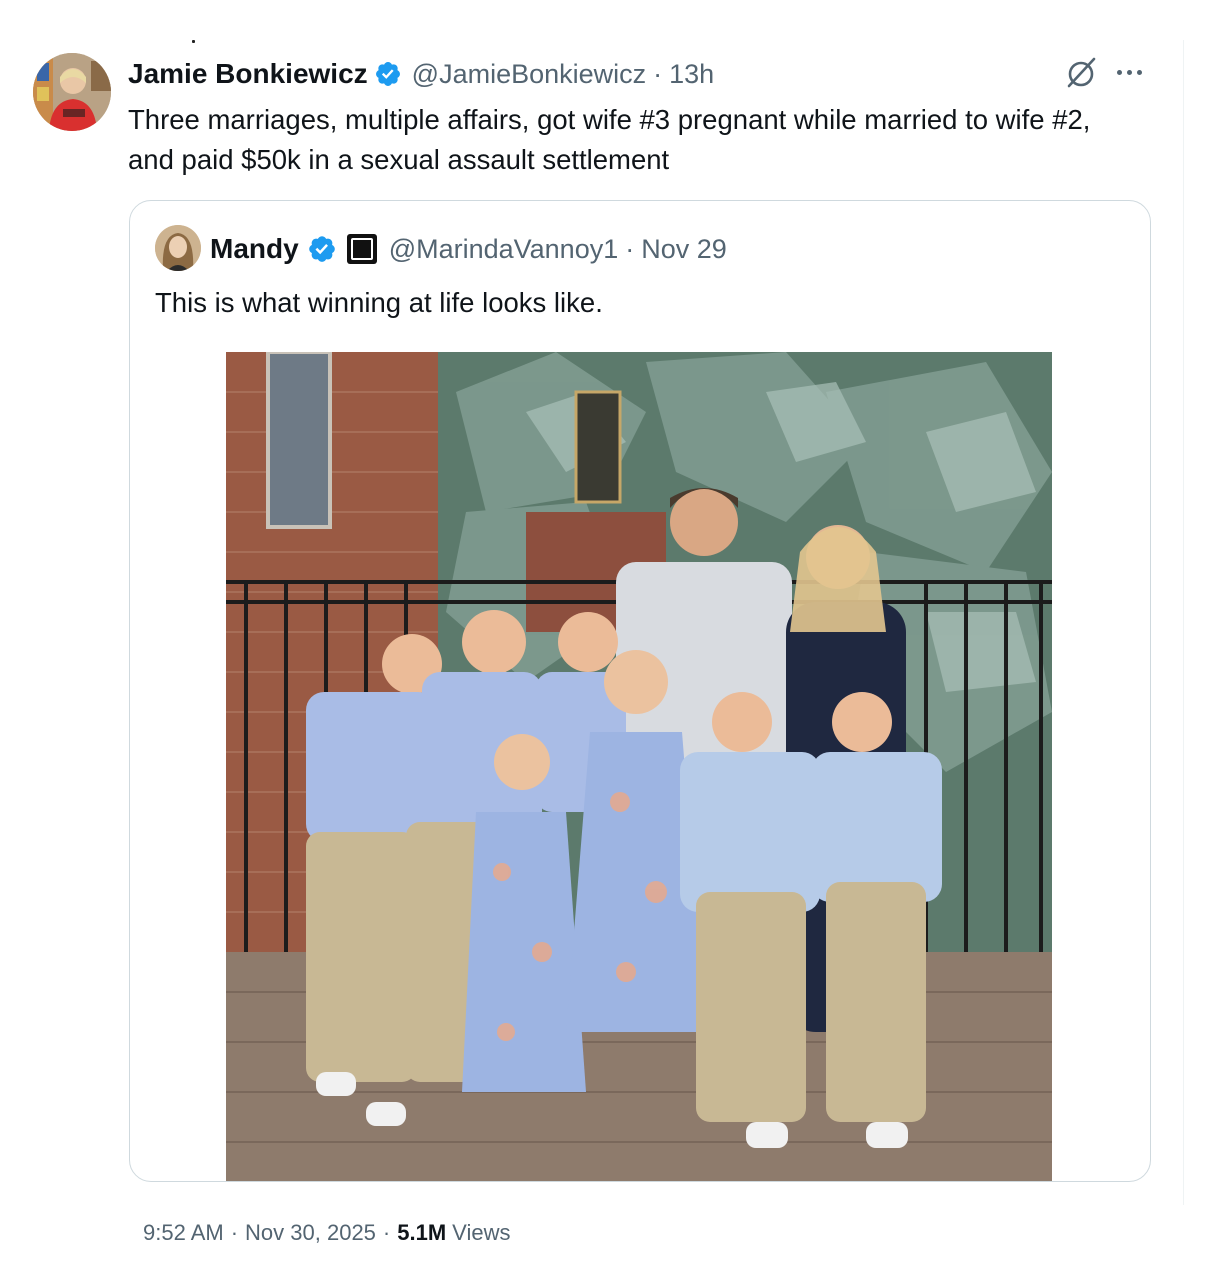 Image resolution: width=1214 pixels, height=1274 pixels. I want to click on affiliate-badge-icon, so click(361, 249).